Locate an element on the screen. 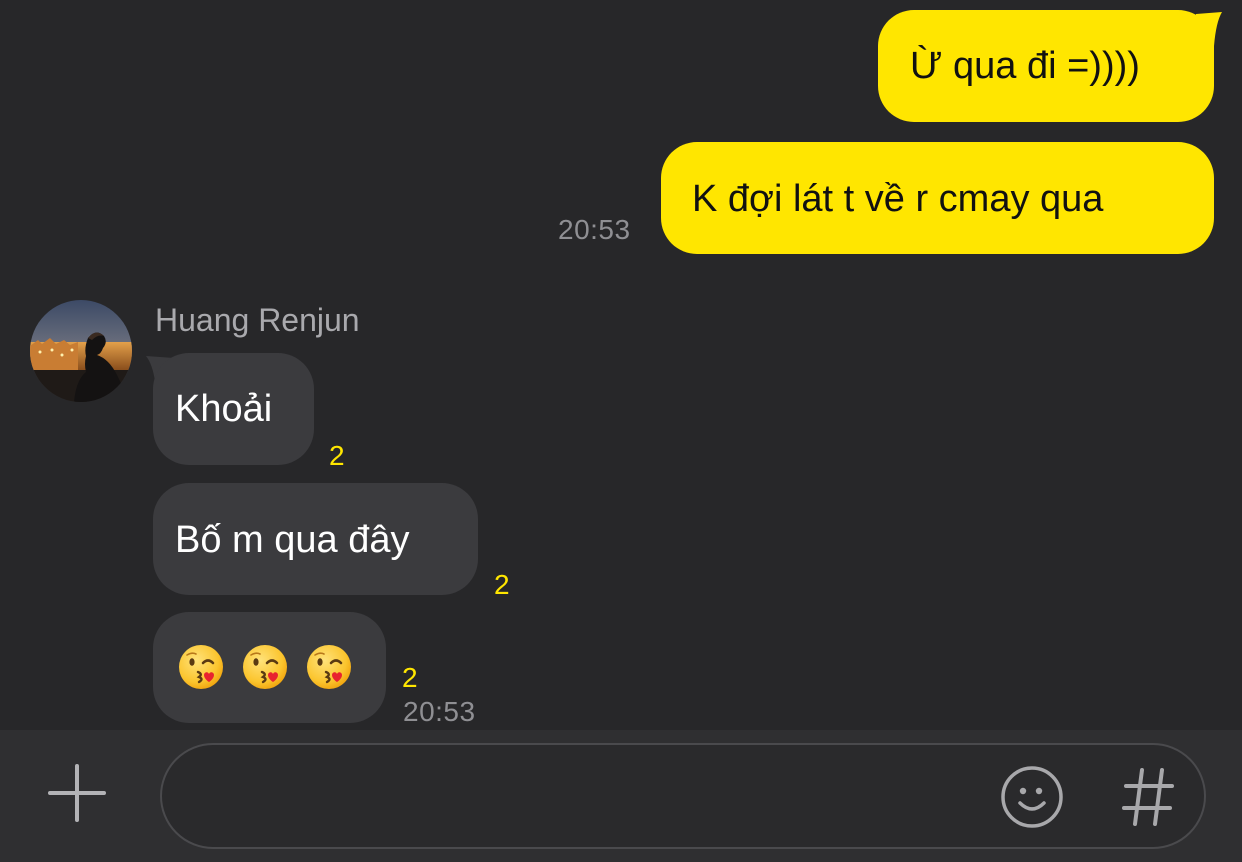 This screenshot has width=1242, height=862. outgoing-message: K đợi lát t về r cmay qua is located at coordinates (937, 198).